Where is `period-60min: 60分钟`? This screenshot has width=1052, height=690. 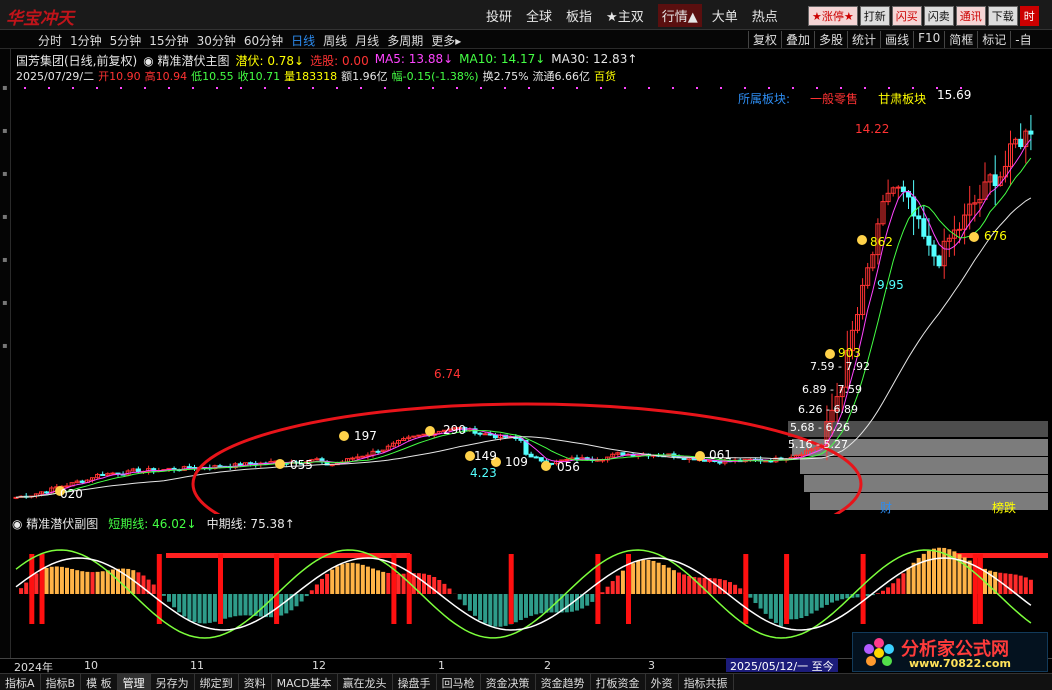 period-60min: 60分钟 is located at coordinates (263, 40).